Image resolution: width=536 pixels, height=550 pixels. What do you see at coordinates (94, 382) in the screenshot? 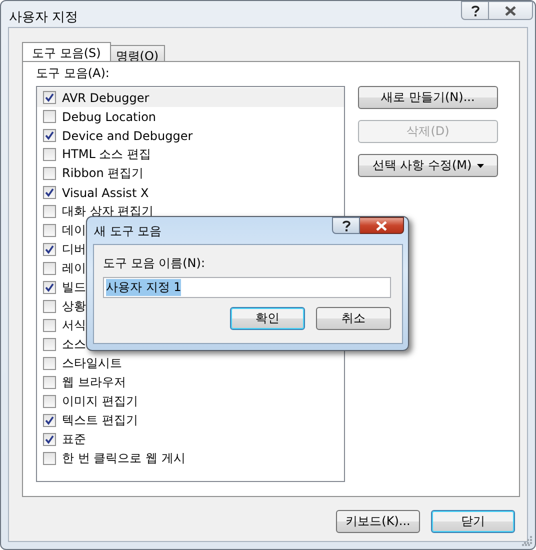
I see `item-label: 웹 브라우저` at bounding box center [94, 382].